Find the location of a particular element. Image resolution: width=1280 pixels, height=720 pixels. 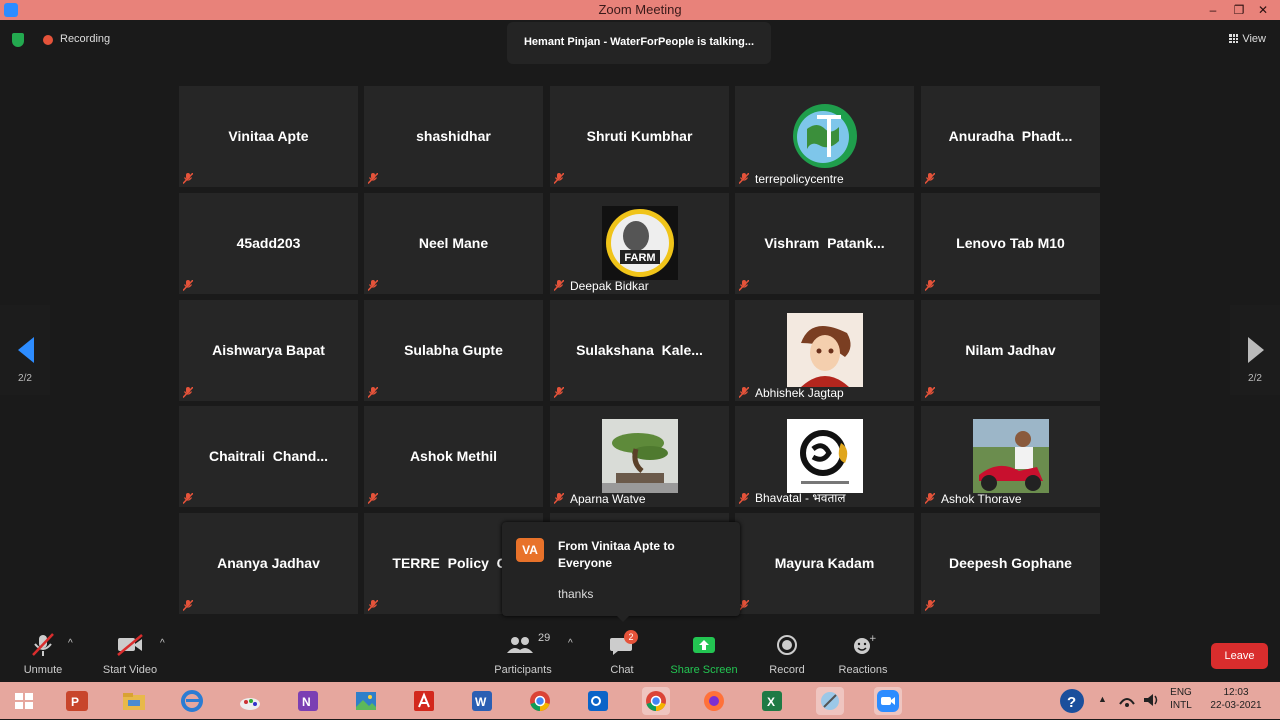

volume-icon is located at coordinates (1151, 702).